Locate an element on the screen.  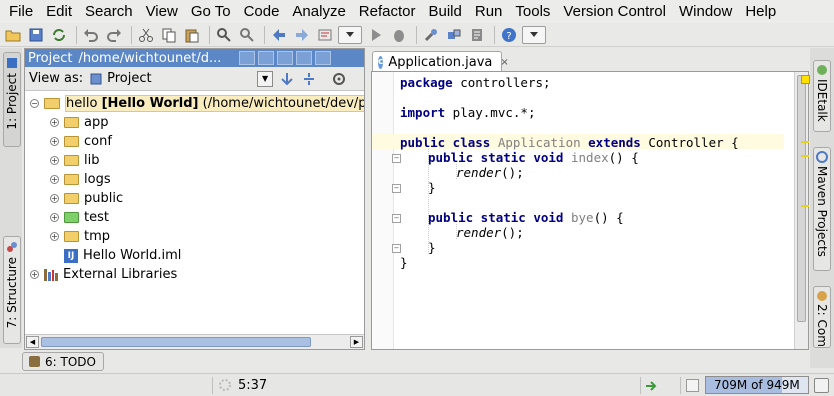
menu-go-to: Go To is located at coordinates (211, 12).